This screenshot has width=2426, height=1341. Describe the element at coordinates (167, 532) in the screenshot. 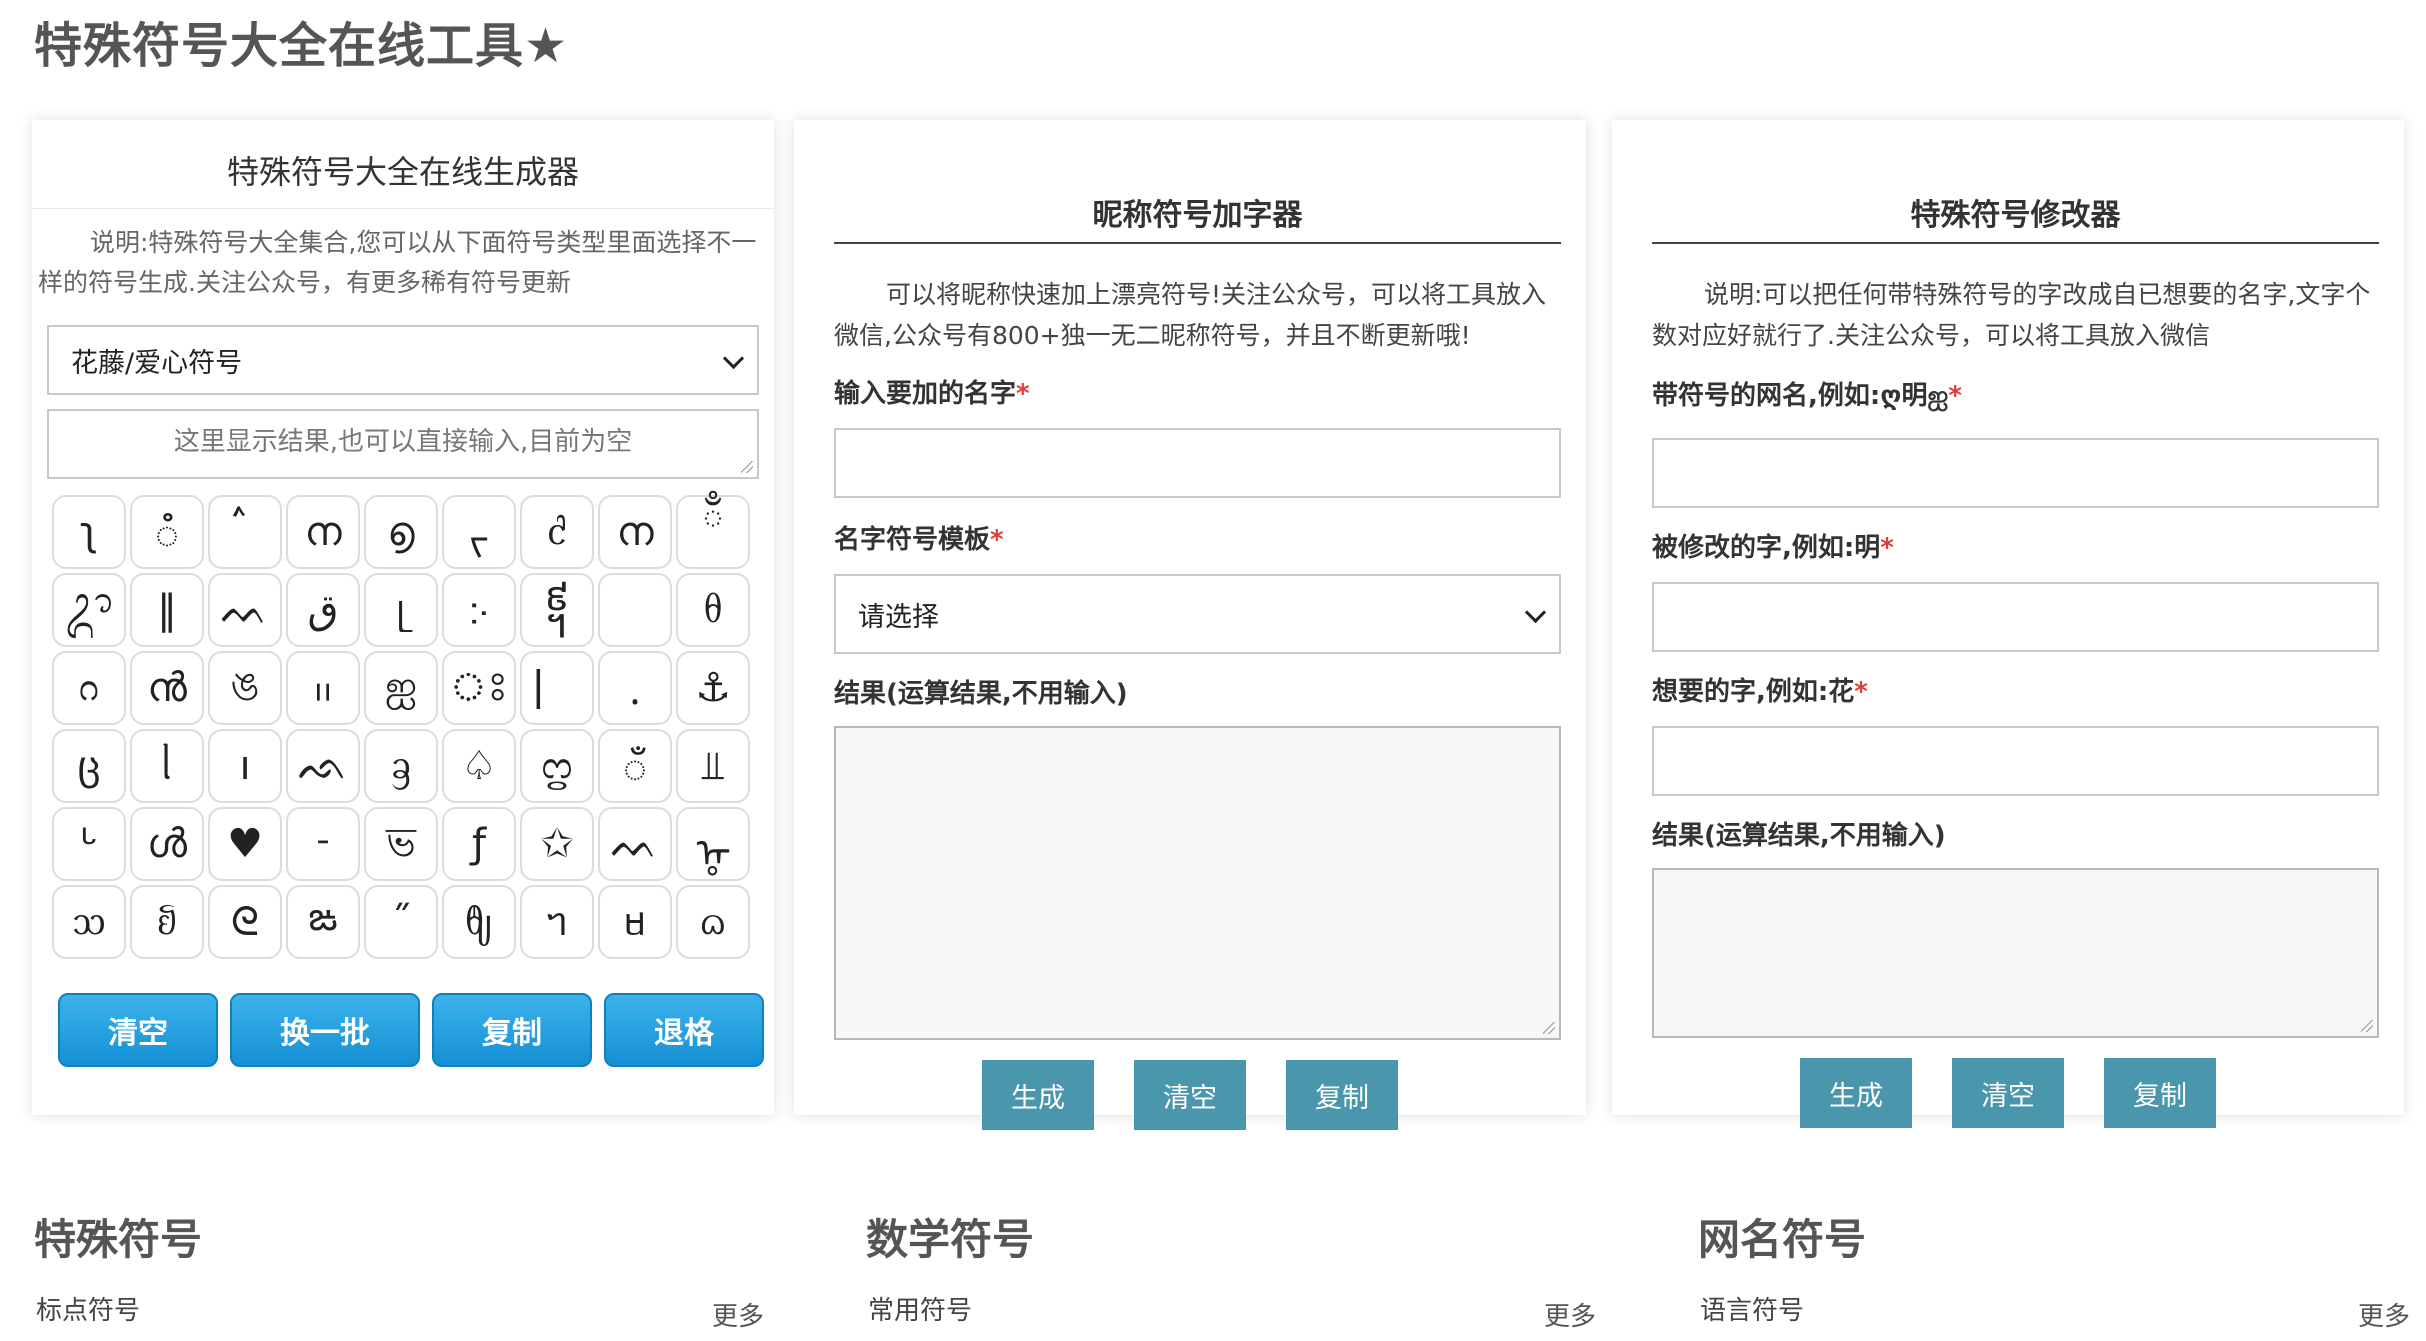

I see `symbol-cell: ꠋ` at that location.